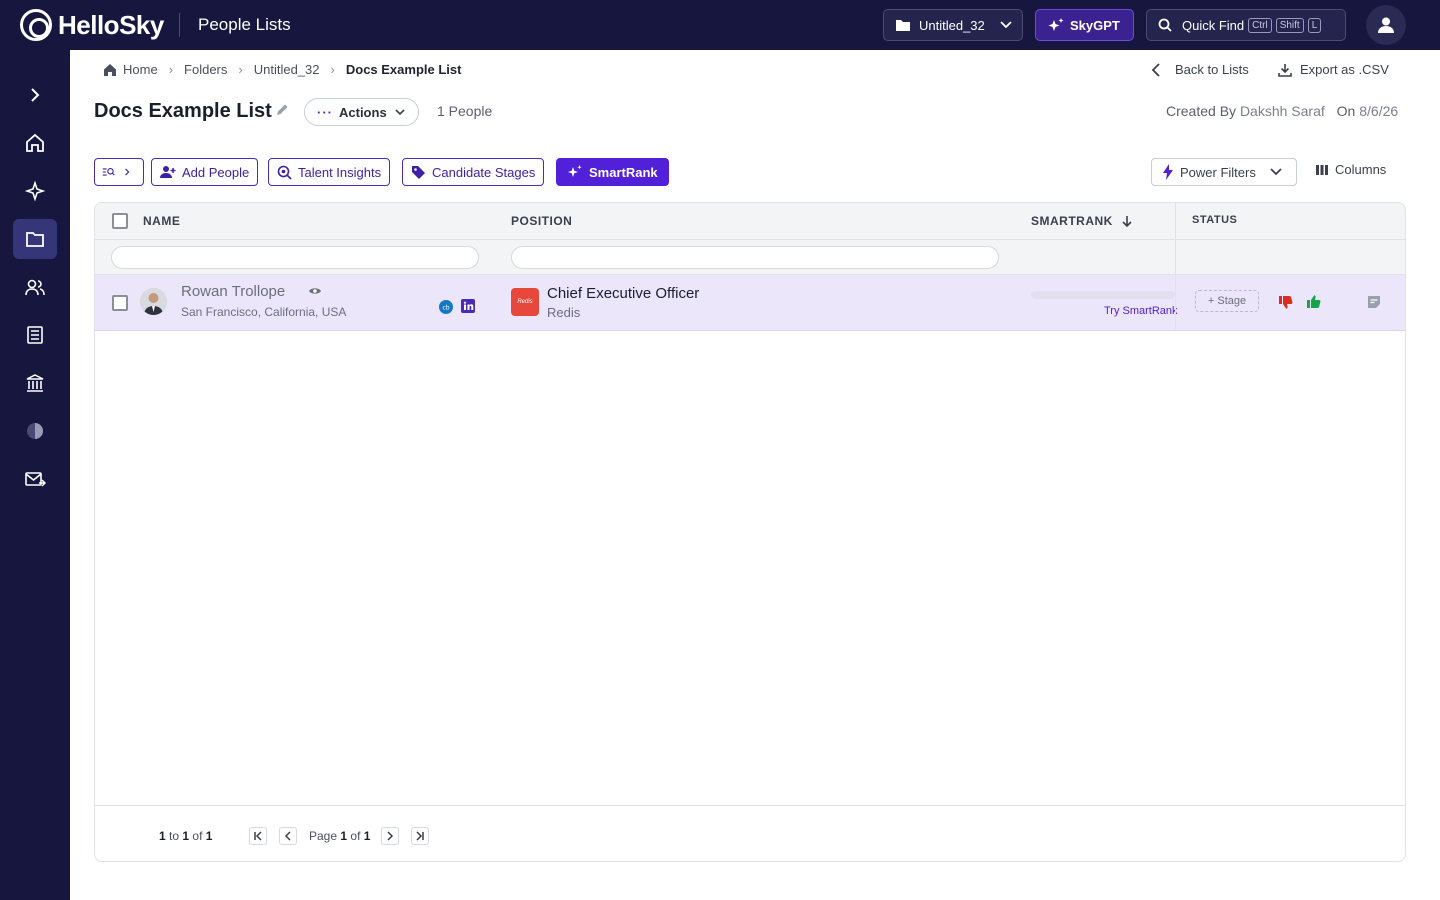 This screenshot has height=900, width=1440. I want to click on search-toggle-button, so click(119, 172).